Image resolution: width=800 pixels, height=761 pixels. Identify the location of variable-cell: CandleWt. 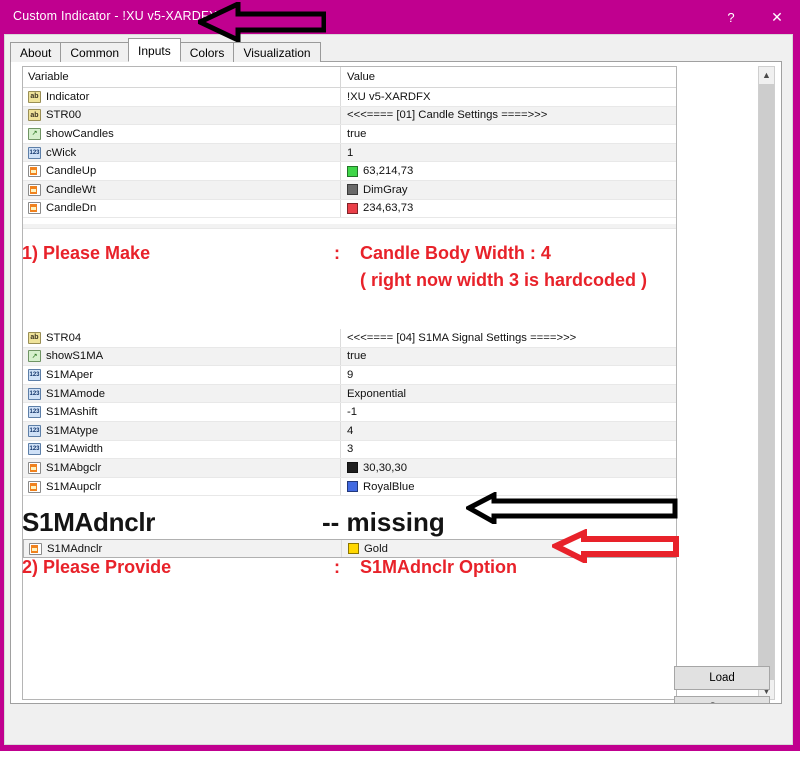
(182, 189).